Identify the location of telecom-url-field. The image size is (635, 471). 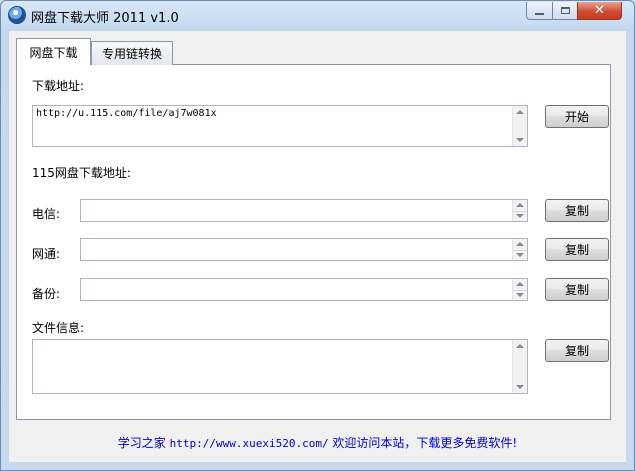
(304, 210).